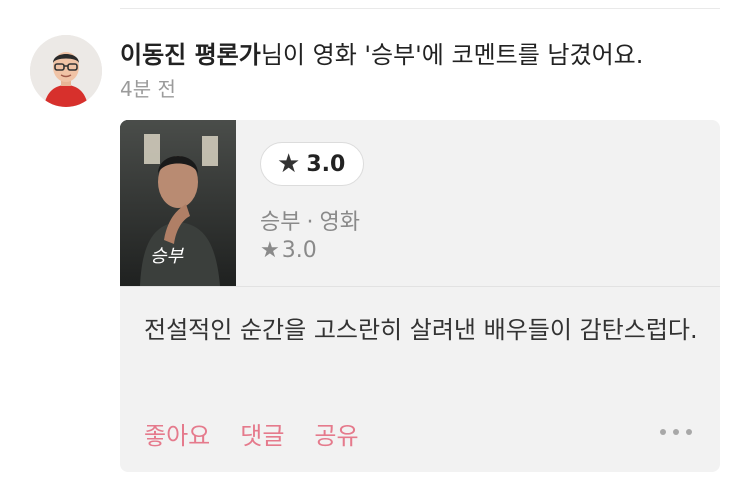 The width and height of the screenshot is (750, 495). I want to click on avatar-image, so click(66, 71).